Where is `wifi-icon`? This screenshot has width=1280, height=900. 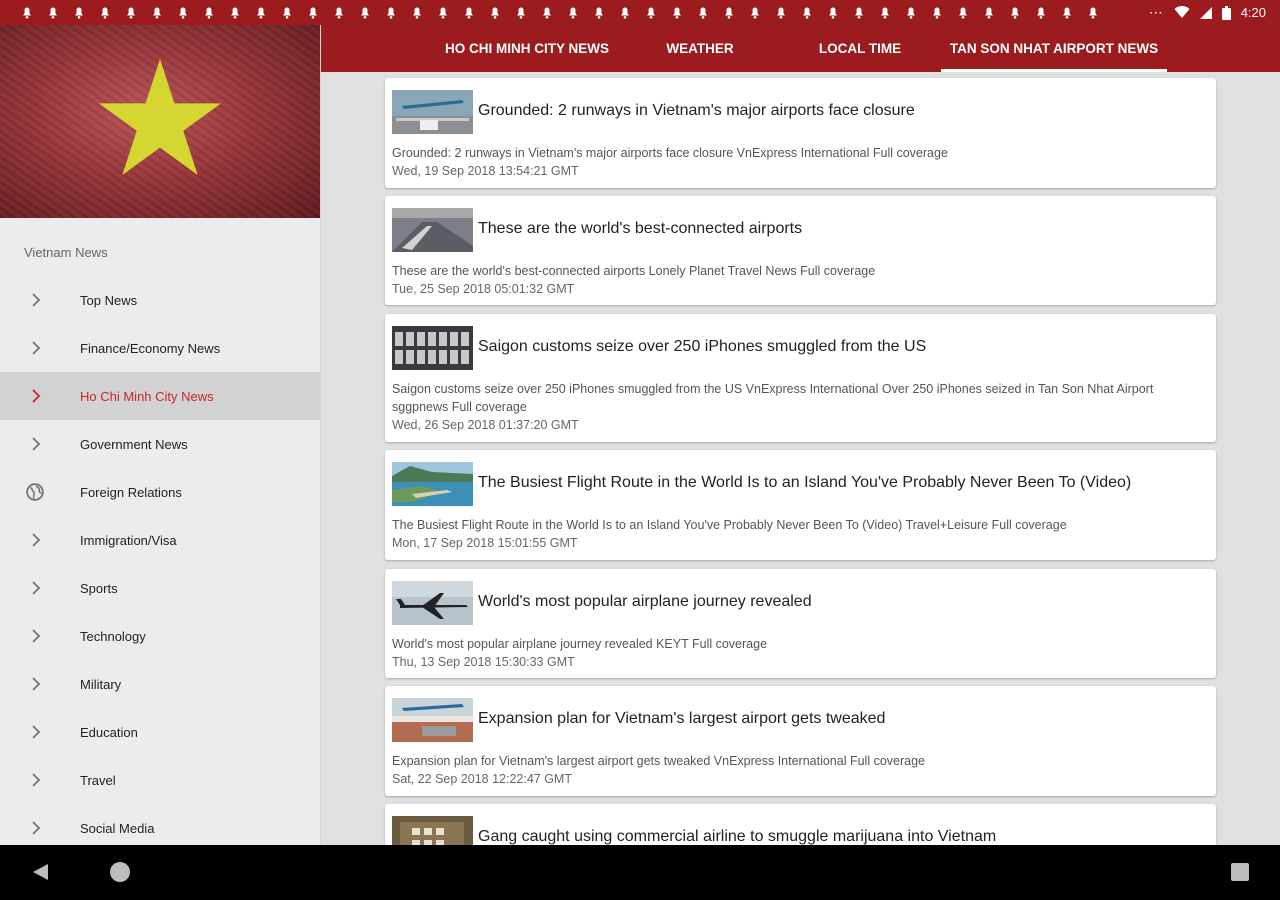 wifi-icon is located at coordinates (1182, 12).